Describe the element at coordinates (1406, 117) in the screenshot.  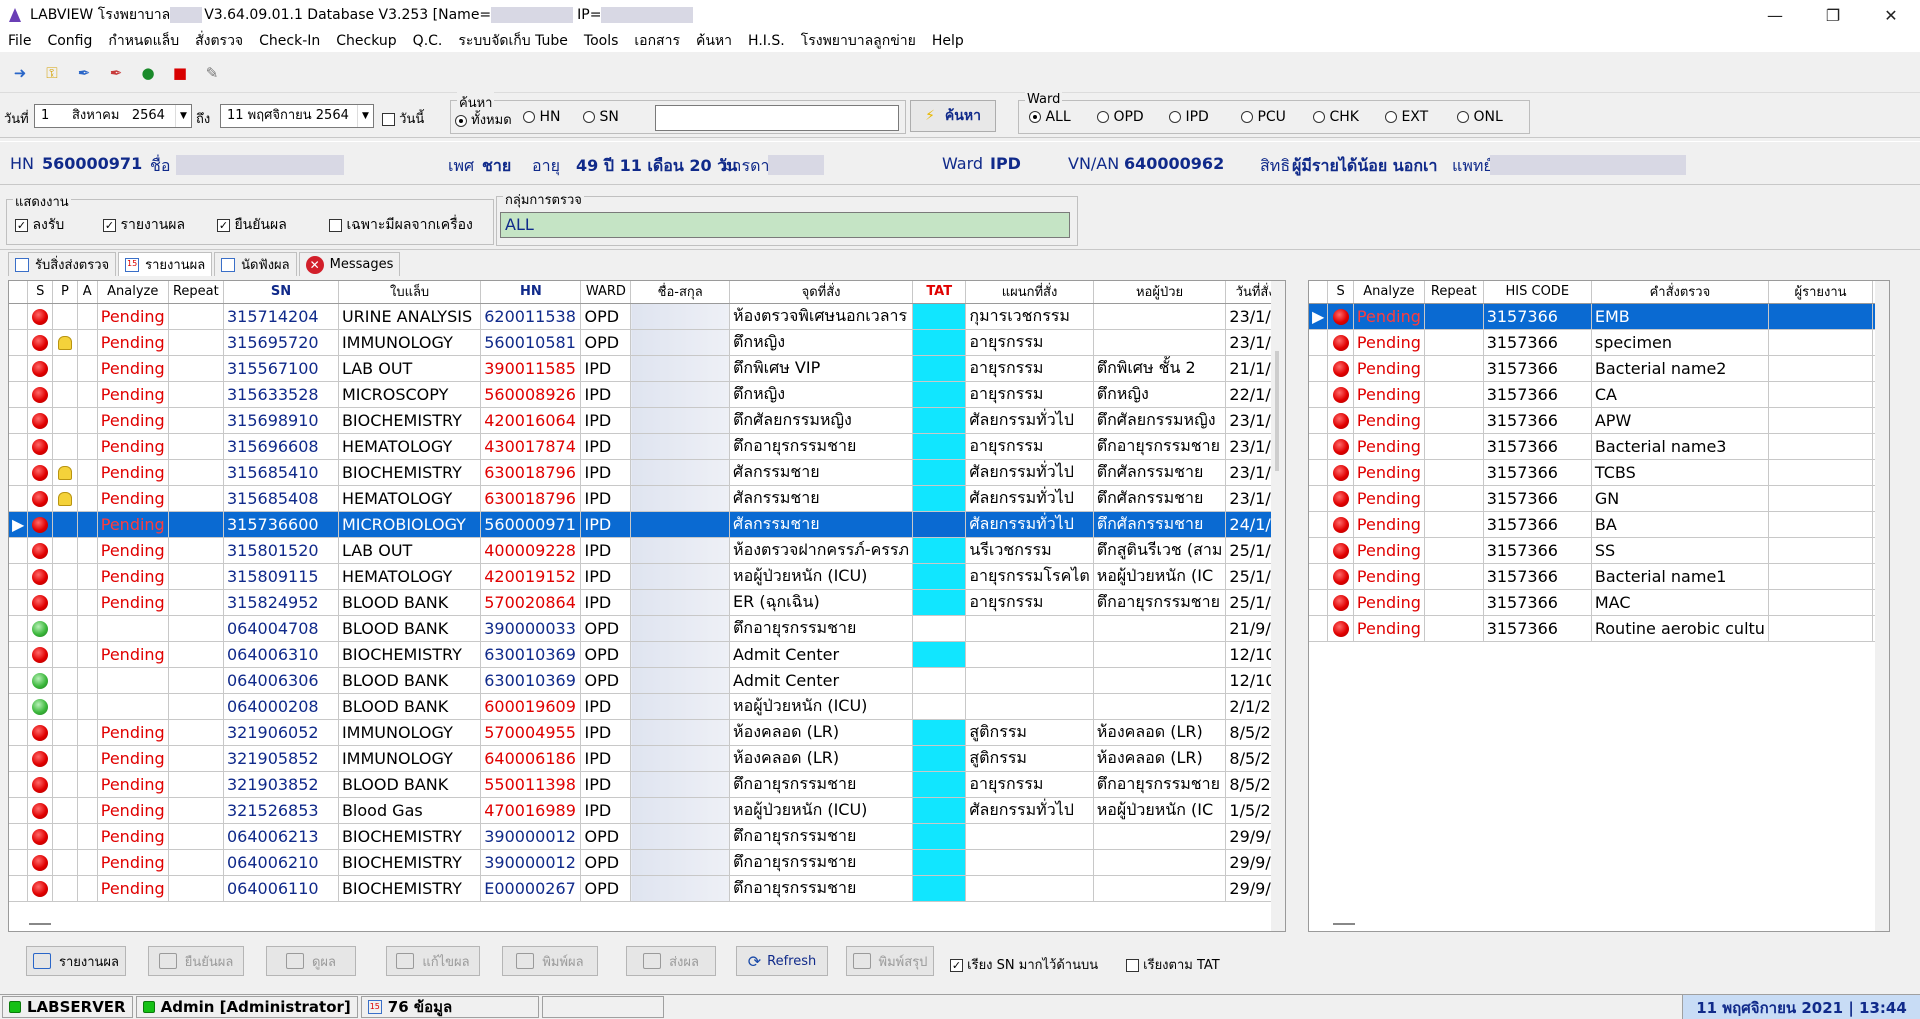
I see `ward-option-ext: EXT` at that location.